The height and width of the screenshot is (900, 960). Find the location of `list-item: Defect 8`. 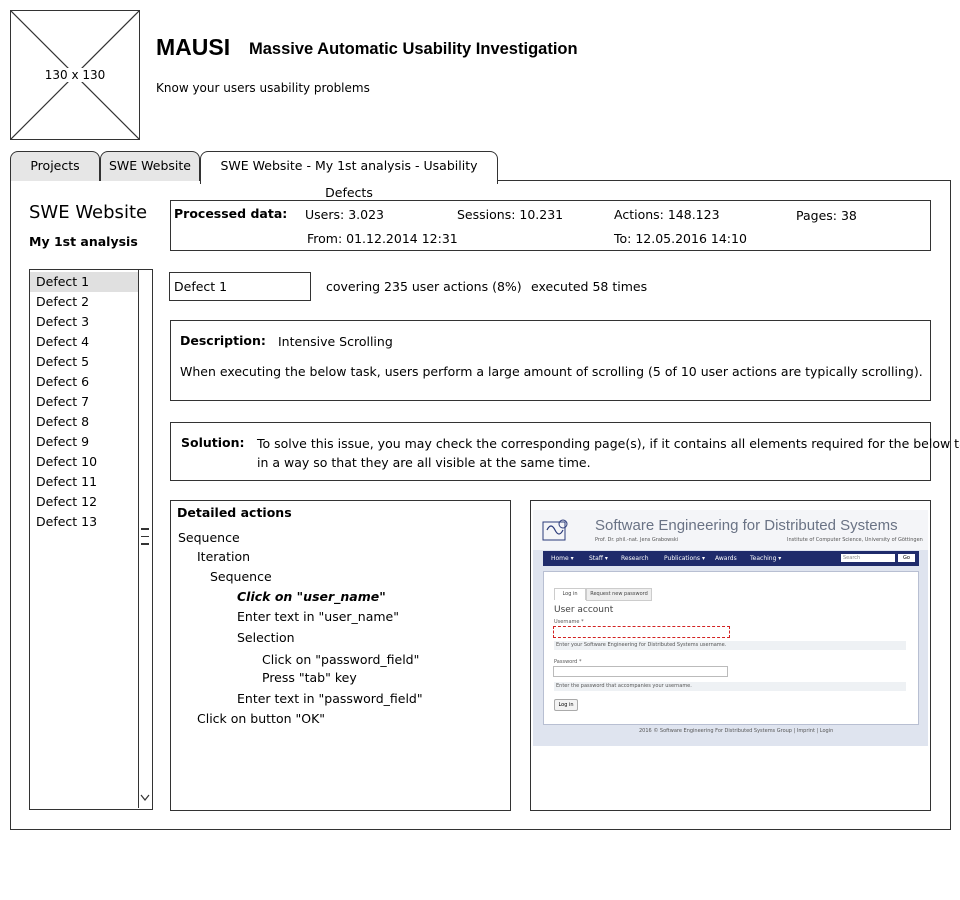

list-item: Defect 8 is located at coordinates (84, 422).